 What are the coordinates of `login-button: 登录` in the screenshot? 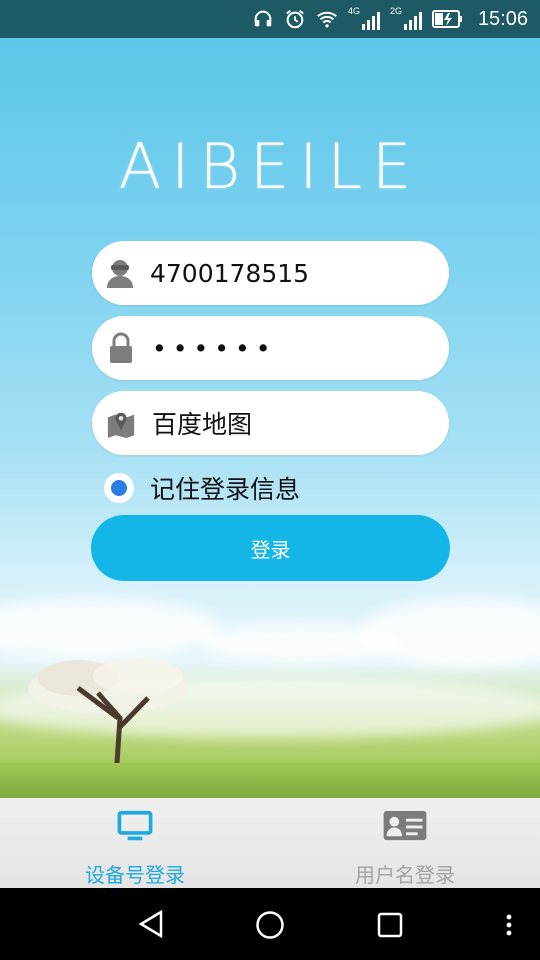 It's located at (270, 548).